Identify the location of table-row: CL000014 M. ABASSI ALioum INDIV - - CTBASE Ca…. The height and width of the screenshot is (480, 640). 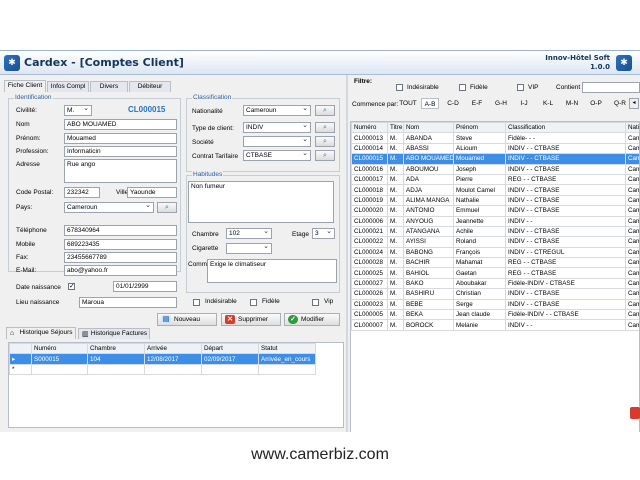
(495, 148).